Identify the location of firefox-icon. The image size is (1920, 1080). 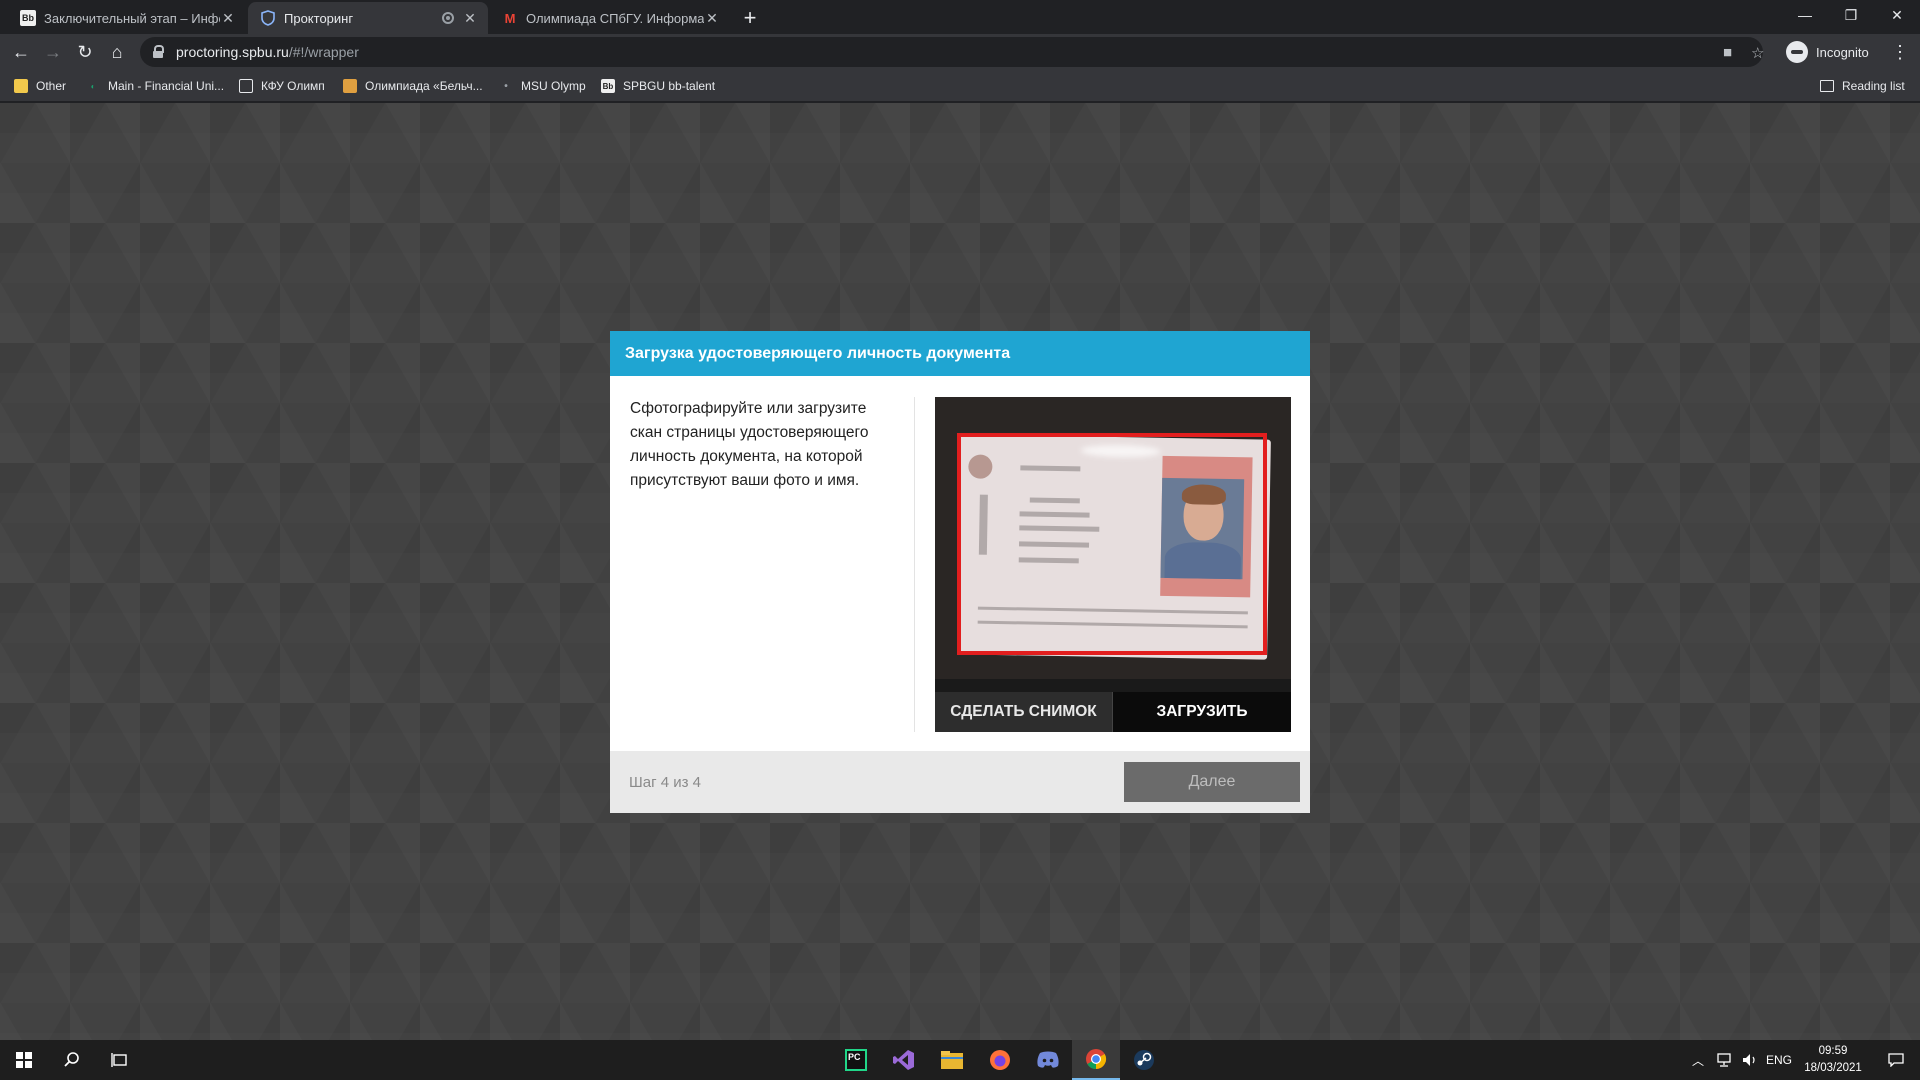
(1000, 1060).